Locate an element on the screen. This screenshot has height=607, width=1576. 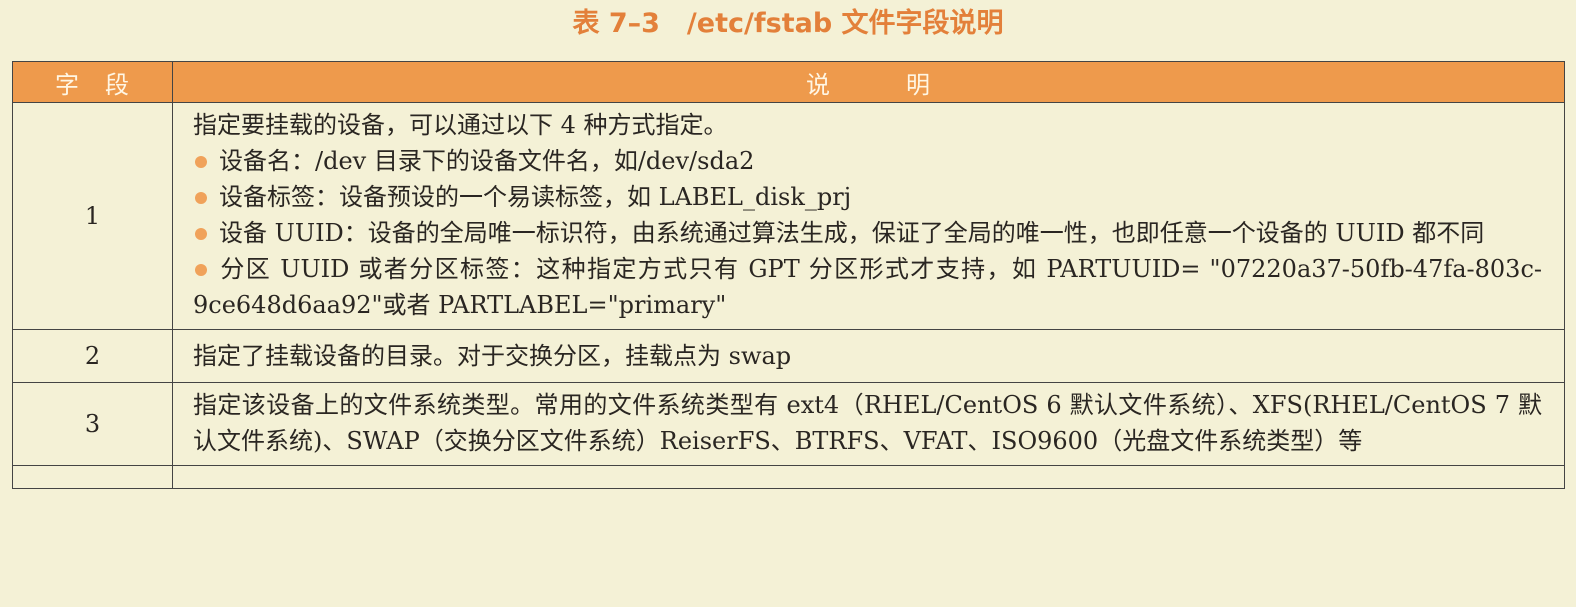
list-item-text: 设备标签：设备预设的一个易读标签，如 LABEL_disk_prj is located at coordinates (535, 197).